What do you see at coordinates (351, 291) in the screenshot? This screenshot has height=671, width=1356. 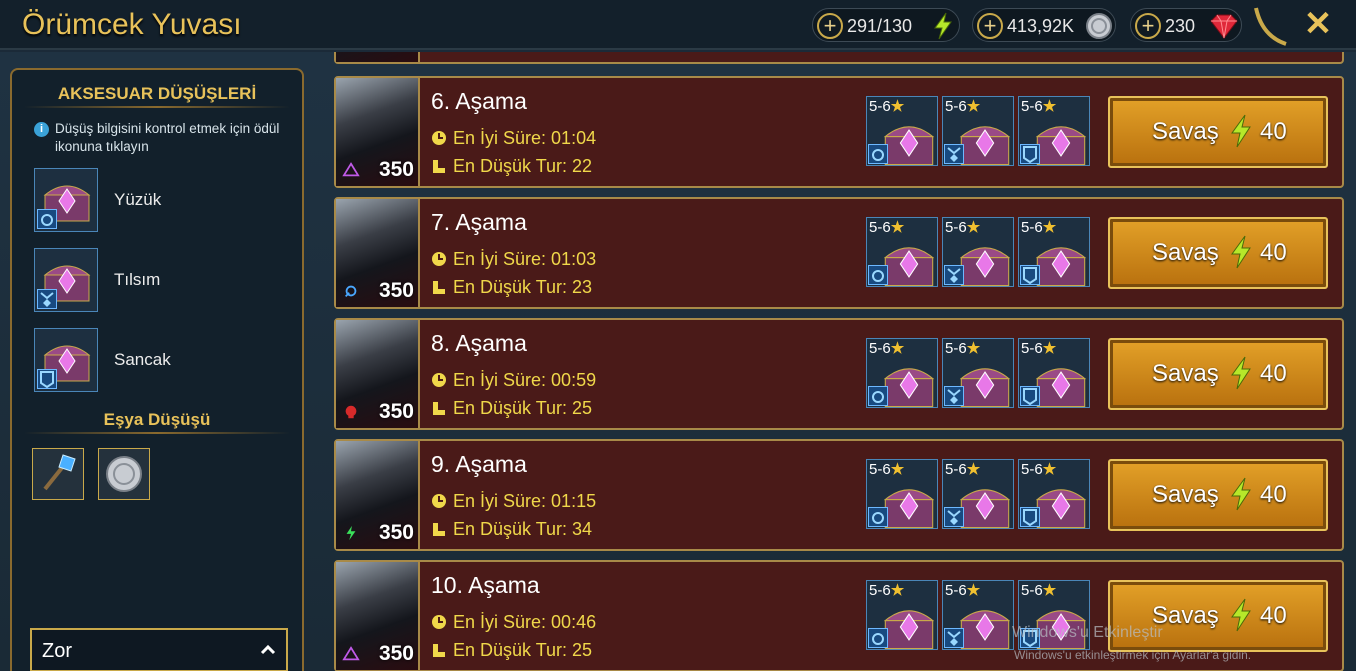 I see `magic-affinity-icon` at bounding box center [351, 291].